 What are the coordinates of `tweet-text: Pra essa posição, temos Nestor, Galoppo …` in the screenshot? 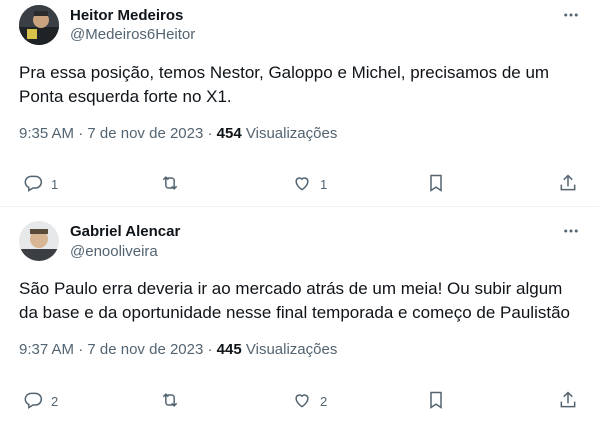 It's located at (284, 84).